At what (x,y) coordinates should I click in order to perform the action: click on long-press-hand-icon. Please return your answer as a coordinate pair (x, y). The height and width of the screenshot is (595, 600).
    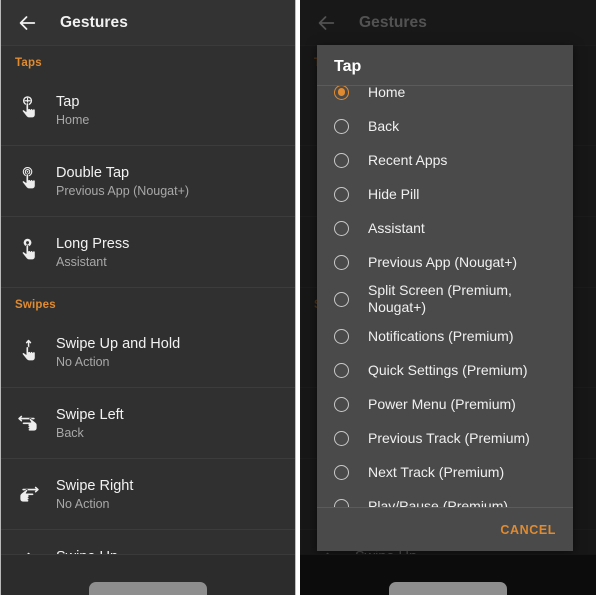
    Looking at the image, I should click on (28, 252).